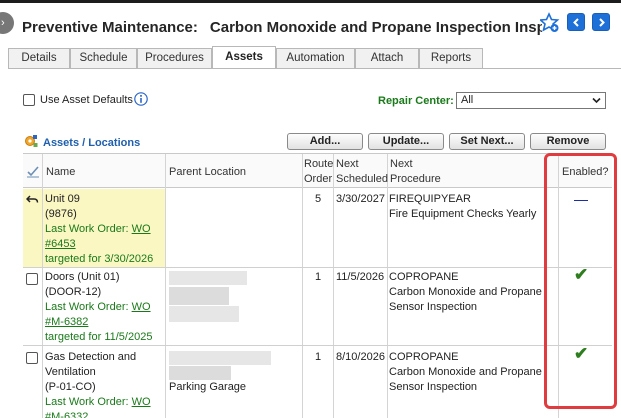 The width and height of the screenshot is (621, 418). I want to click on header-next-scheduled-line1: Next, so click(347, 164).